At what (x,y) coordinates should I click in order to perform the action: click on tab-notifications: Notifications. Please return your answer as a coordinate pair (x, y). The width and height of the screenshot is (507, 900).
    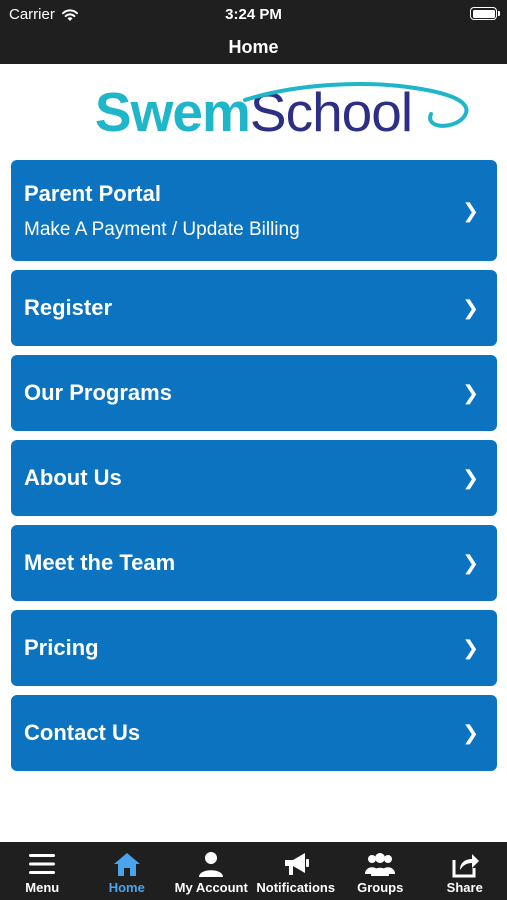
    Looking at the image, I should click on (296, 871).